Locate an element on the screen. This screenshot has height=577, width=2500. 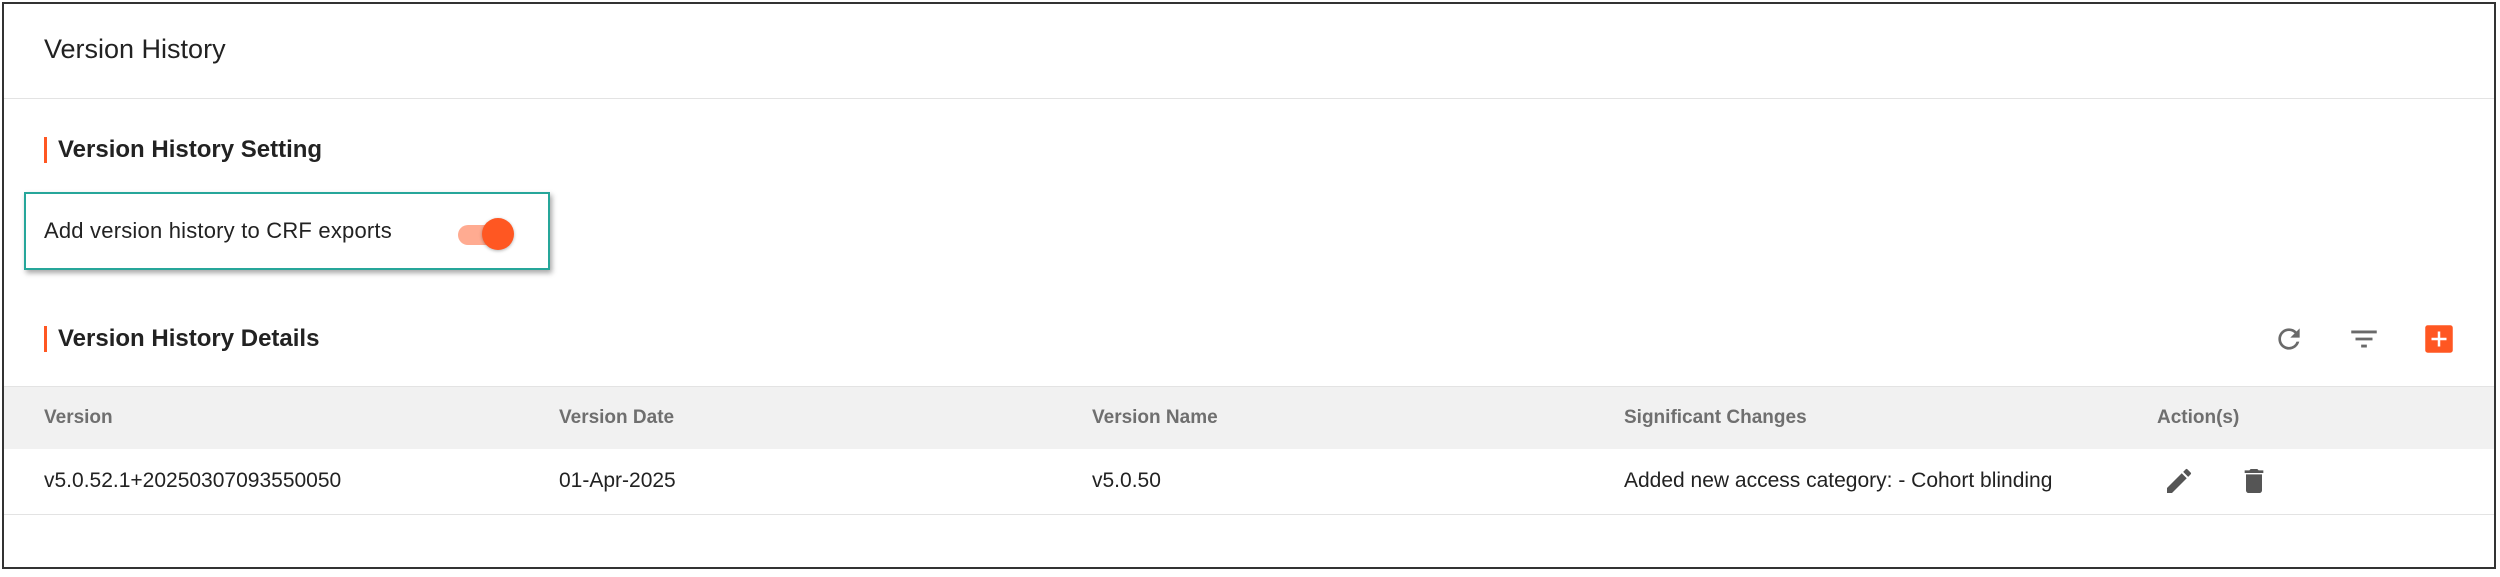
edit-button is located at coordinates (2179, 481).